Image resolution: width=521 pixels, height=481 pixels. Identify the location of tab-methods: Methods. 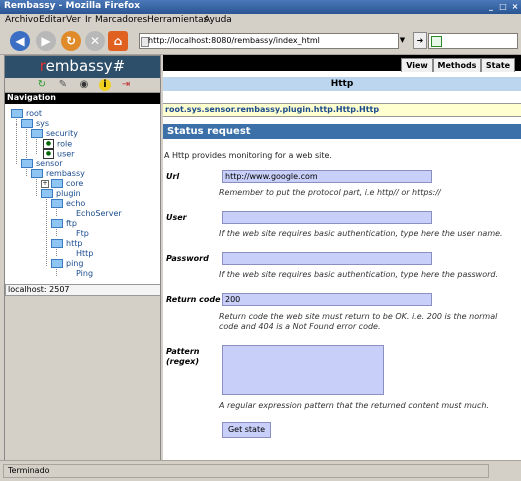
(457, 65).